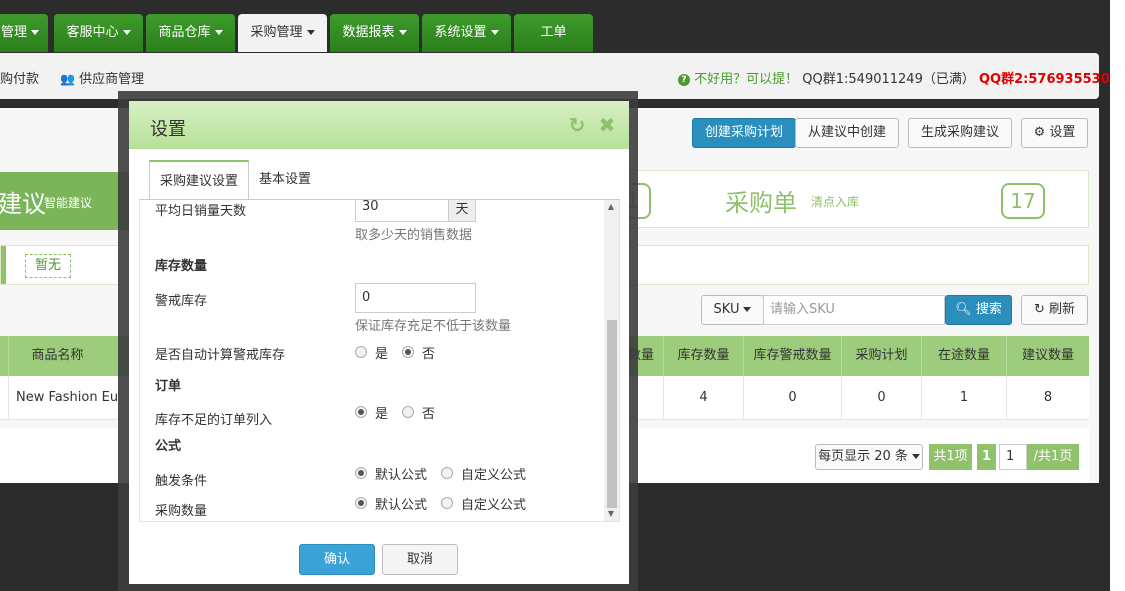  I want to click on modal-scrollbar-thumb, so click(612, 414).